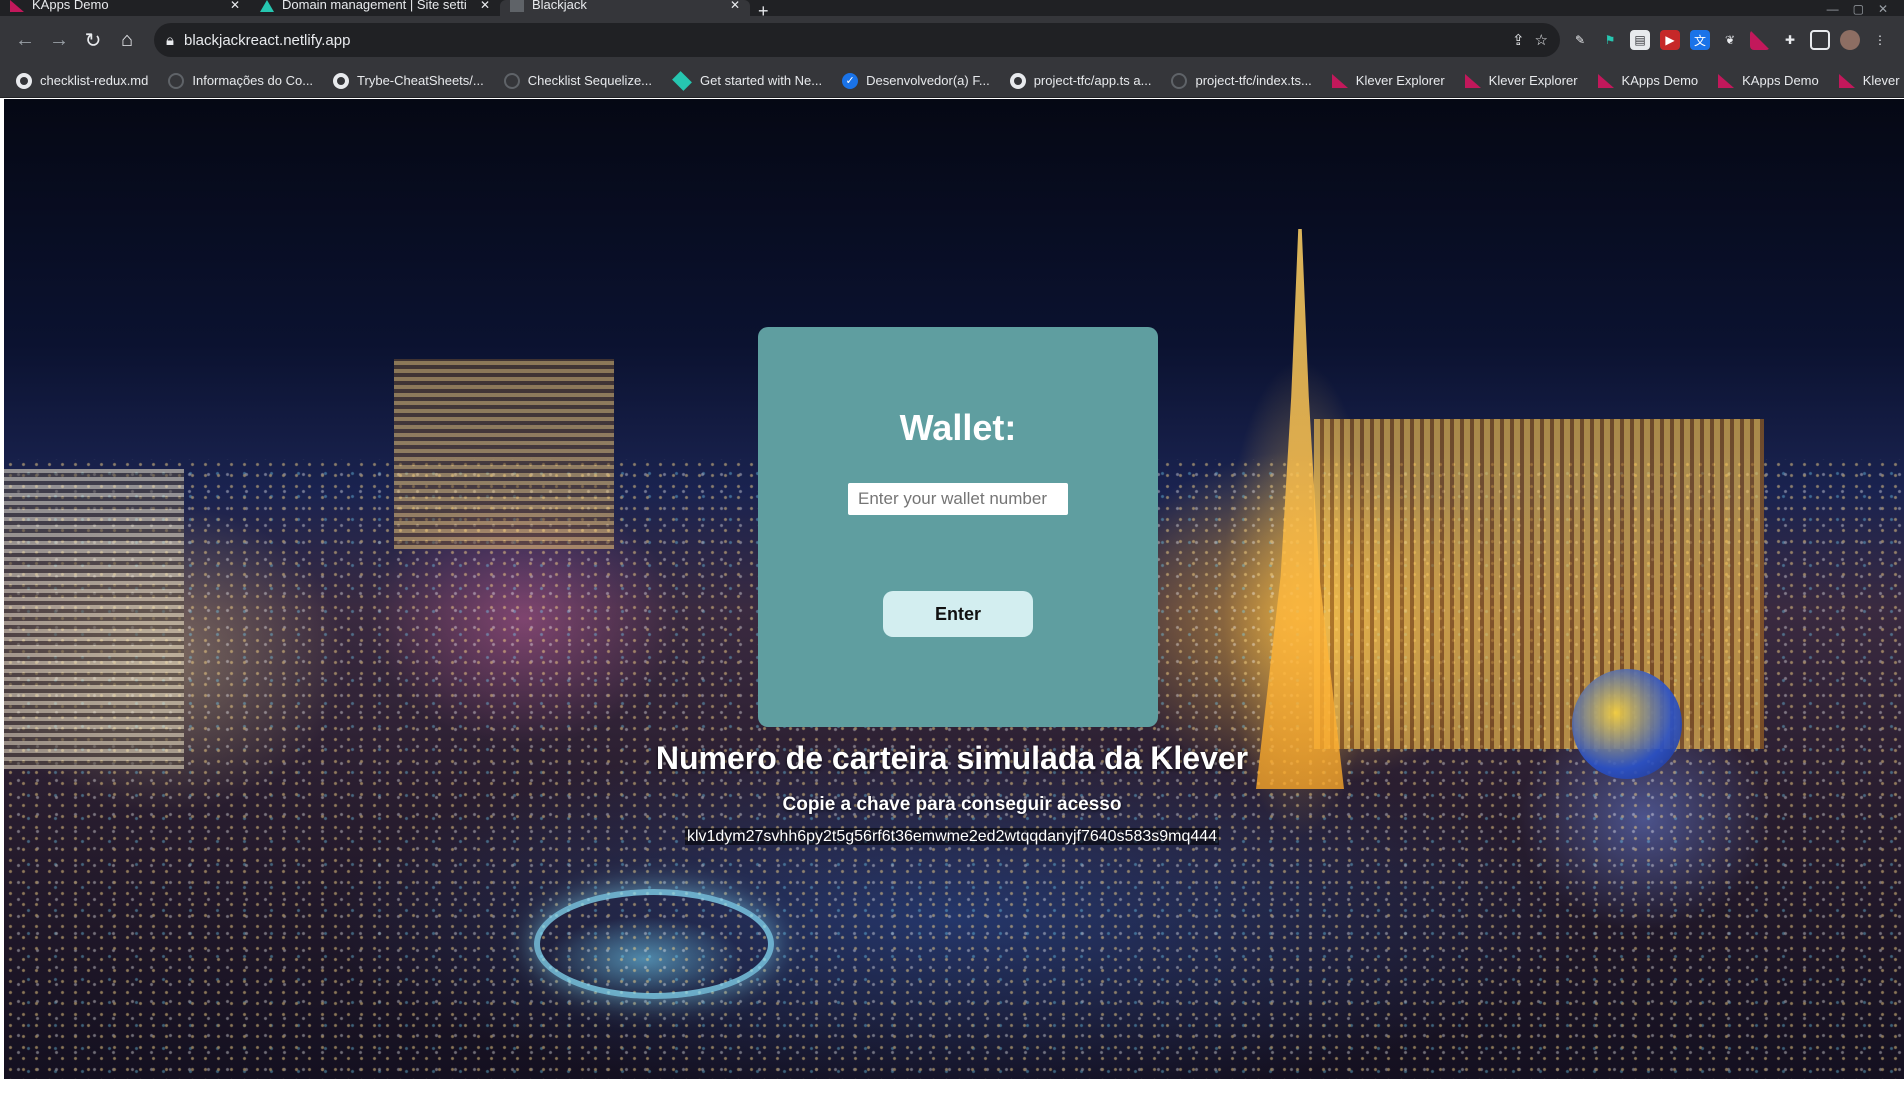 The height and width of the screenshot is (1116, 1904). I want to click on tab-domain-management: Domain management | Site setti ✕, so click(375, 8).